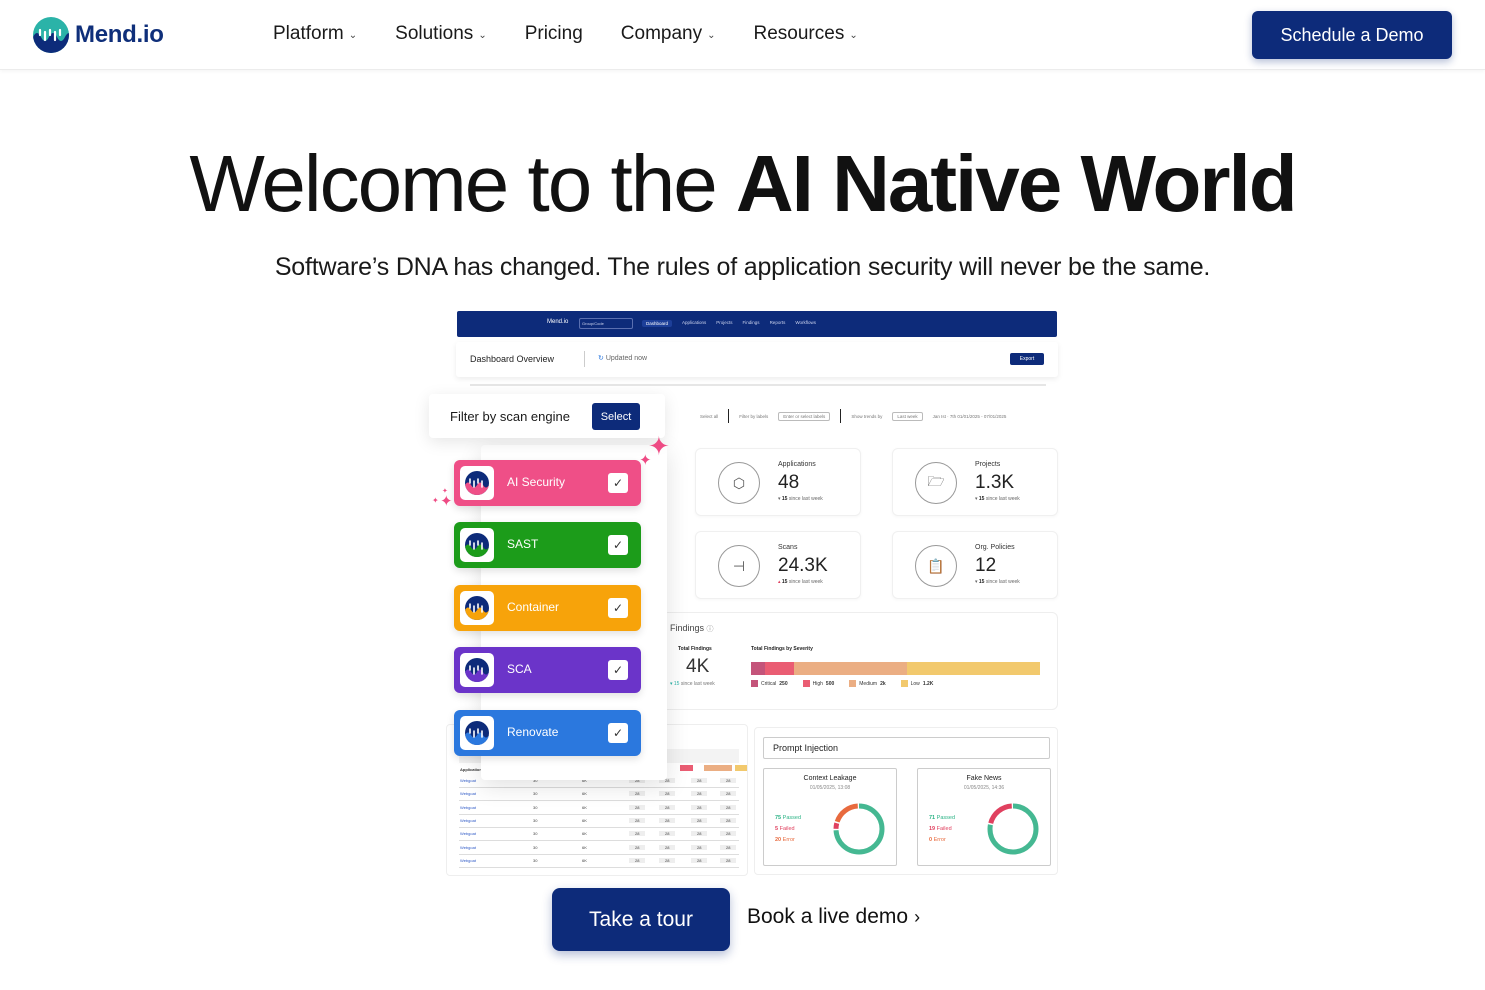 This screenshot has height=990, width=1485. Describe the element at coordinates (769, 683) in the screenshot. I see `legend-label: Critical` at that location.